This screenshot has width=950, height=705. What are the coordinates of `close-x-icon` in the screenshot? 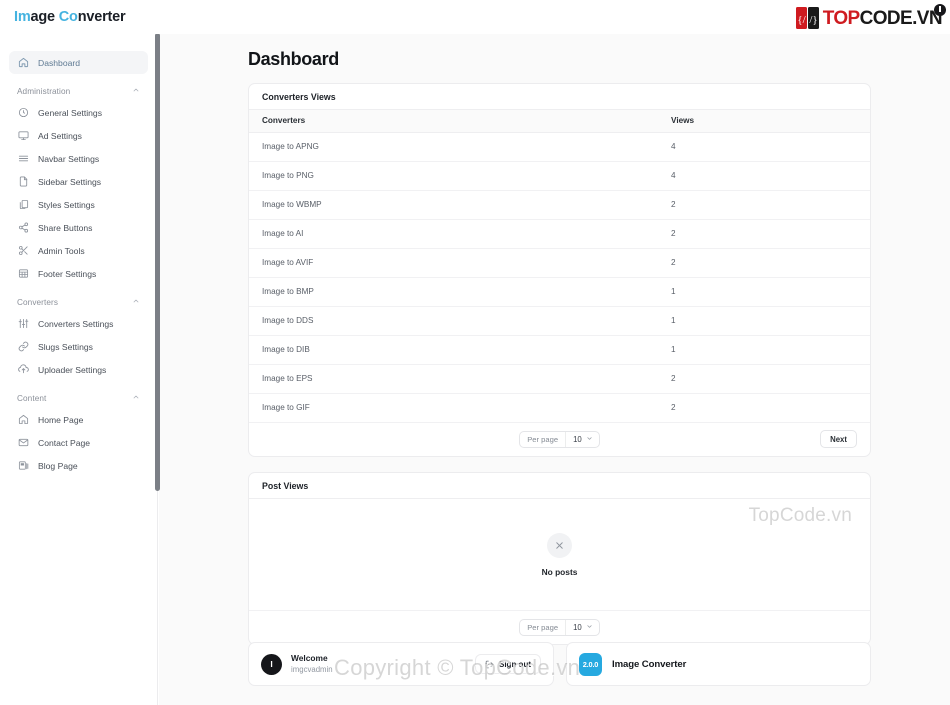 It's located at (559, 545).